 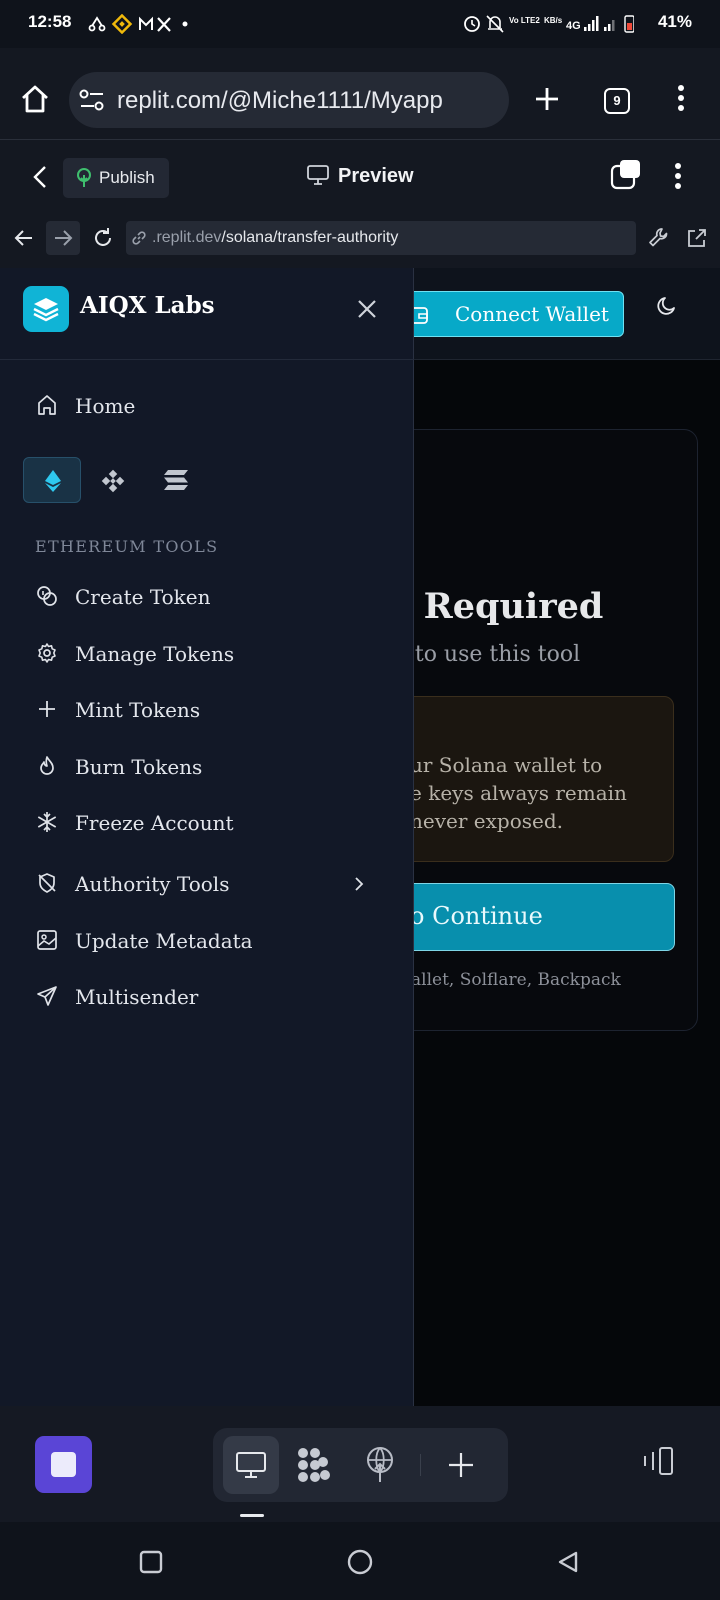 I want to click on toolbar-divider, so click(x=420, y=1465).